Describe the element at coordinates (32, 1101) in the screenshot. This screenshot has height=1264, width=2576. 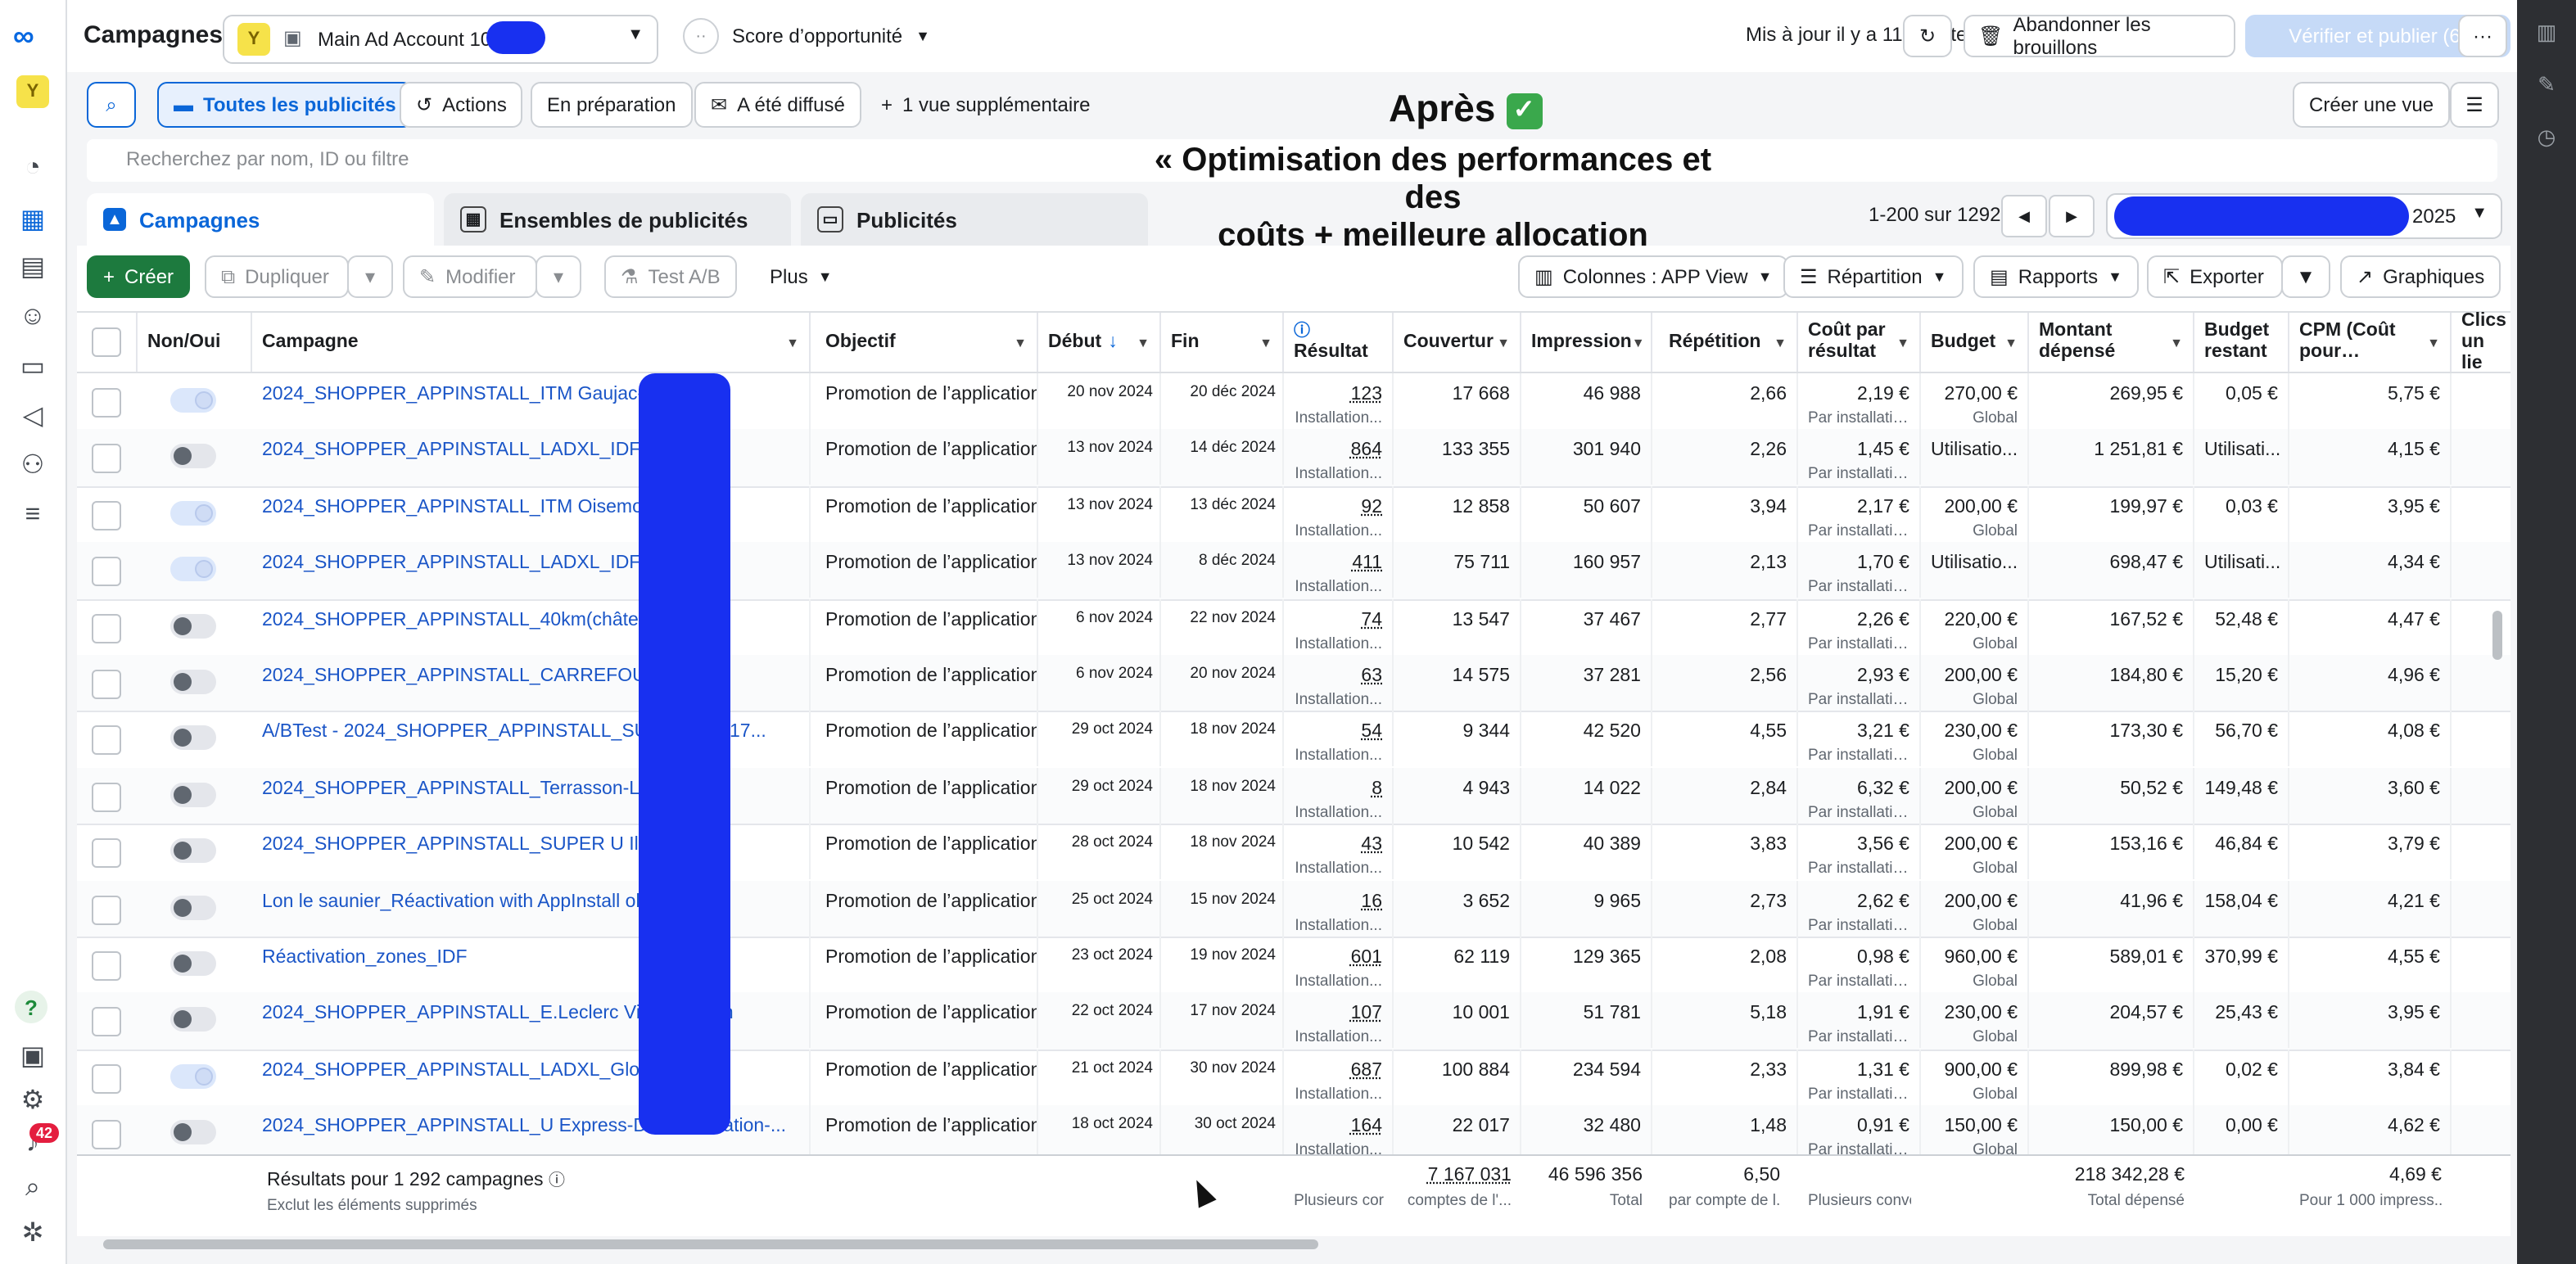
I see `settings-gear-icon: ⚙` at that location.